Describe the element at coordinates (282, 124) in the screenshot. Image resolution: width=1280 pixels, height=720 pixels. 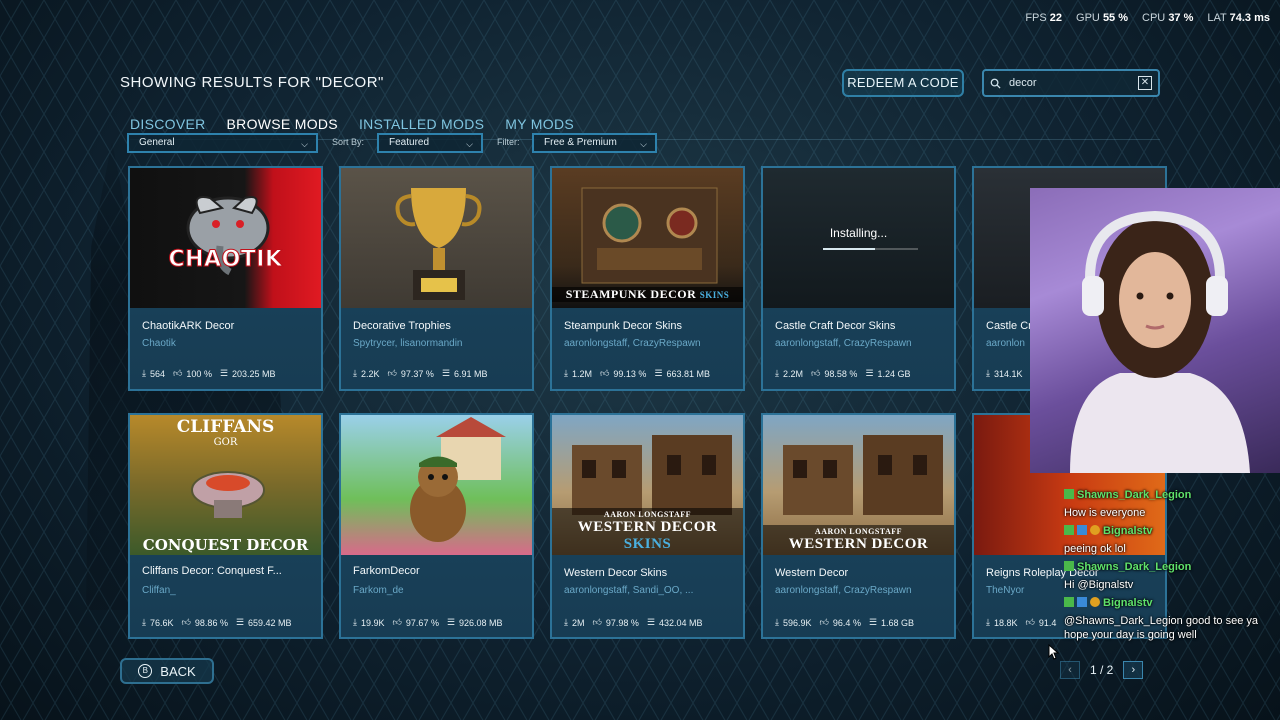
I see `tab-browse-mods: BROWSE MODS` at that location.